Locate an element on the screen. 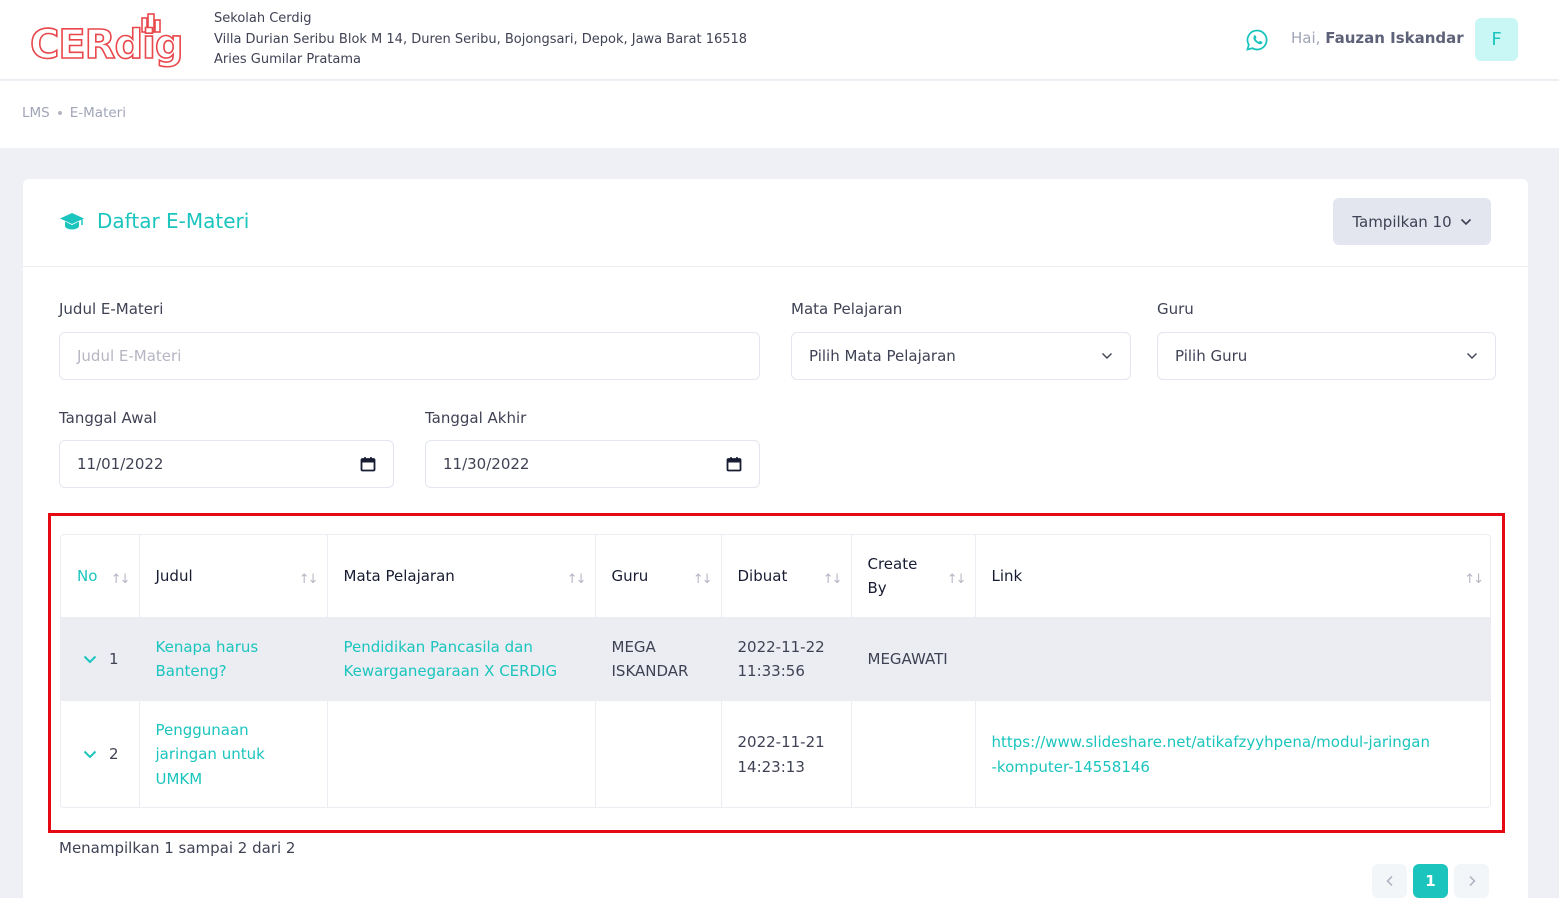  show-count-label: Tampilkan 10 is located at coordinates (1402, 221).